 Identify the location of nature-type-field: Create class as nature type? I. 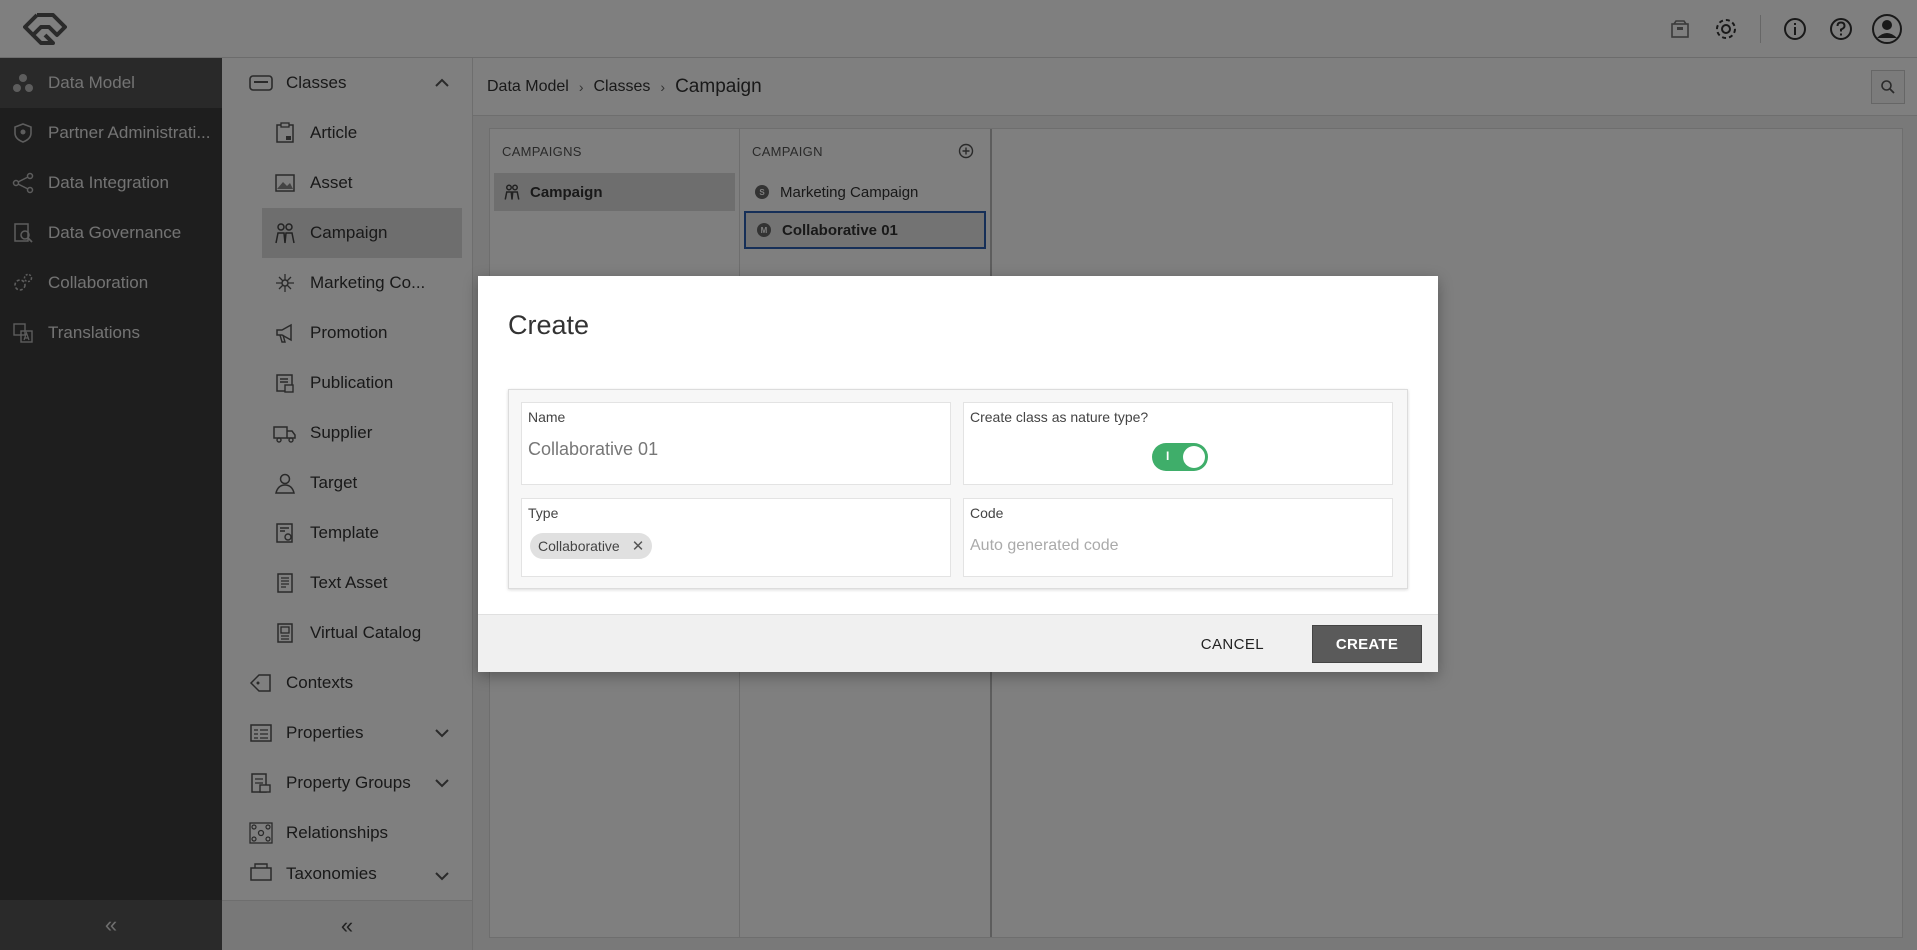
(1178, 443).